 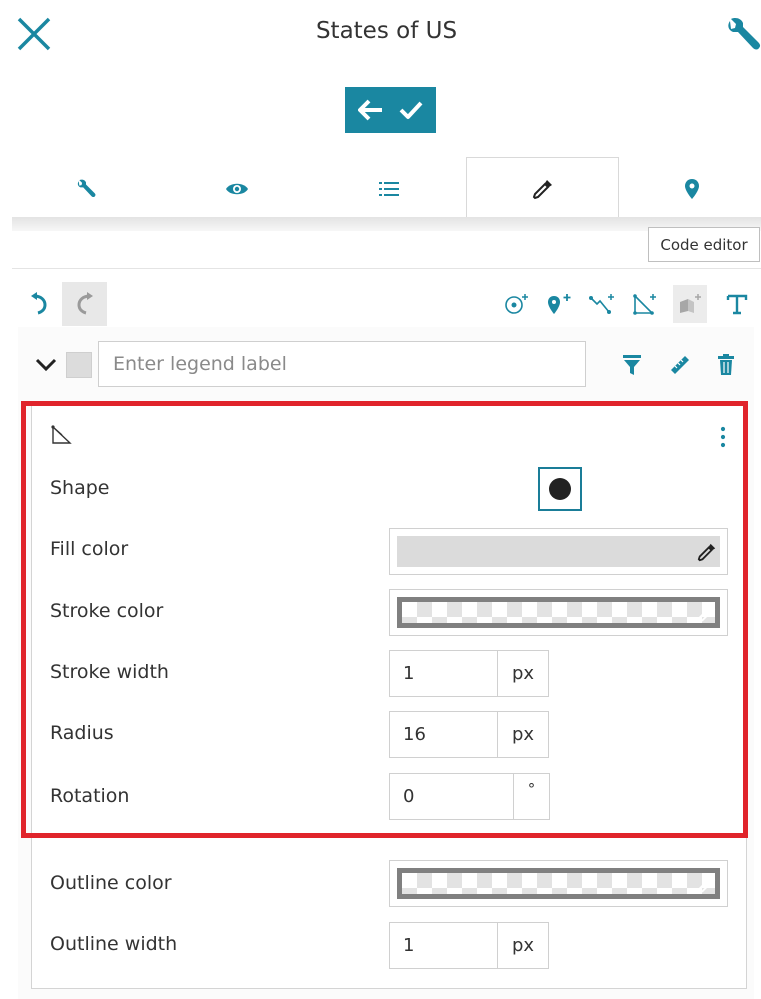 I want to click on list-icon, so click(x=389, y=188).